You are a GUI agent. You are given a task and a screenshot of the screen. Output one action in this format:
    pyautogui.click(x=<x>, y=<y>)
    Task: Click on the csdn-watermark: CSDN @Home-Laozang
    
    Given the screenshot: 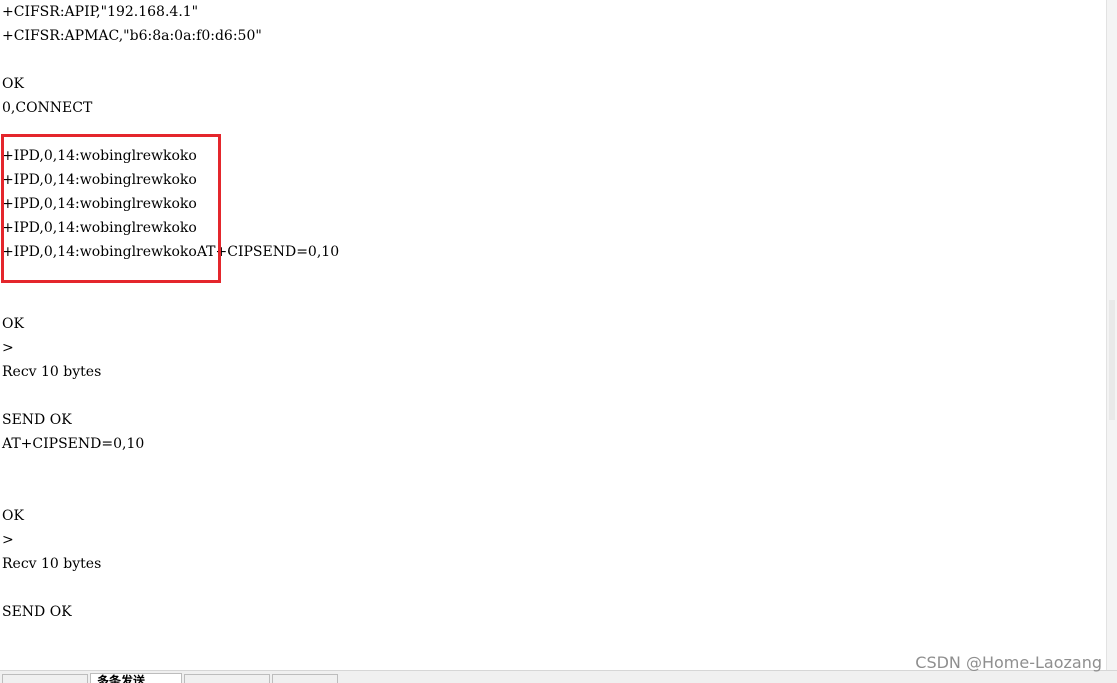 What is the action you would take?
    pyautogui.click(x=1008, y=662)
    